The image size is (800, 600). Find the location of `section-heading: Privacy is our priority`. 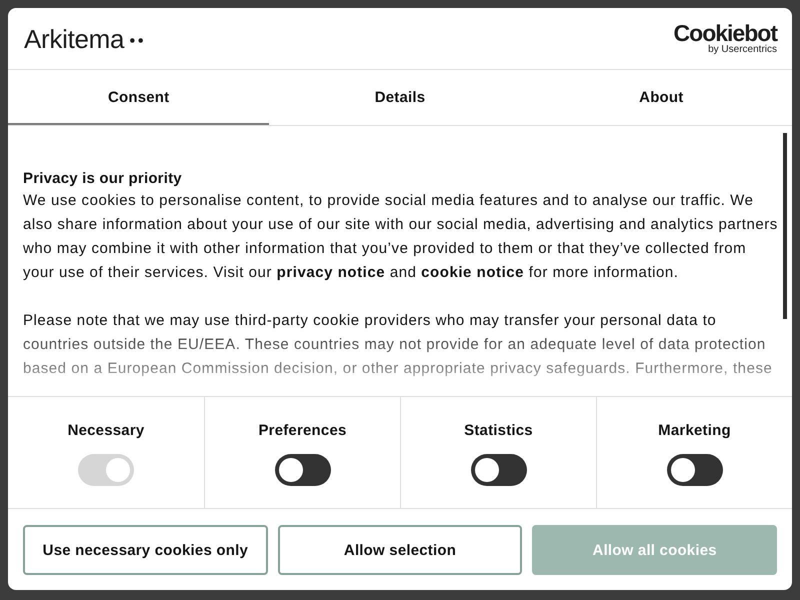

section-heading: Privacy is our priority is located at coordinates (103, 179).